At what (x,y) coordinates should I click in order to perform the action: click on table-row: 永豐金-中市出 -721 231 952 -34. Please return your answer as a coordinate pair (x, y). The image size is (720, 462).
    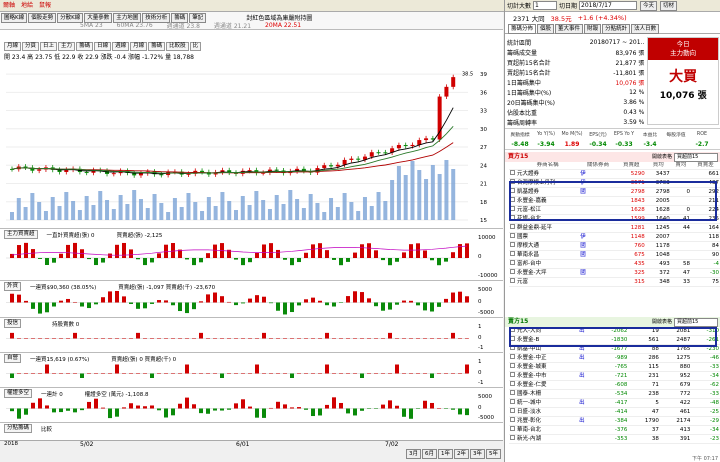
    Looking at the image, I should click on (614, 376).